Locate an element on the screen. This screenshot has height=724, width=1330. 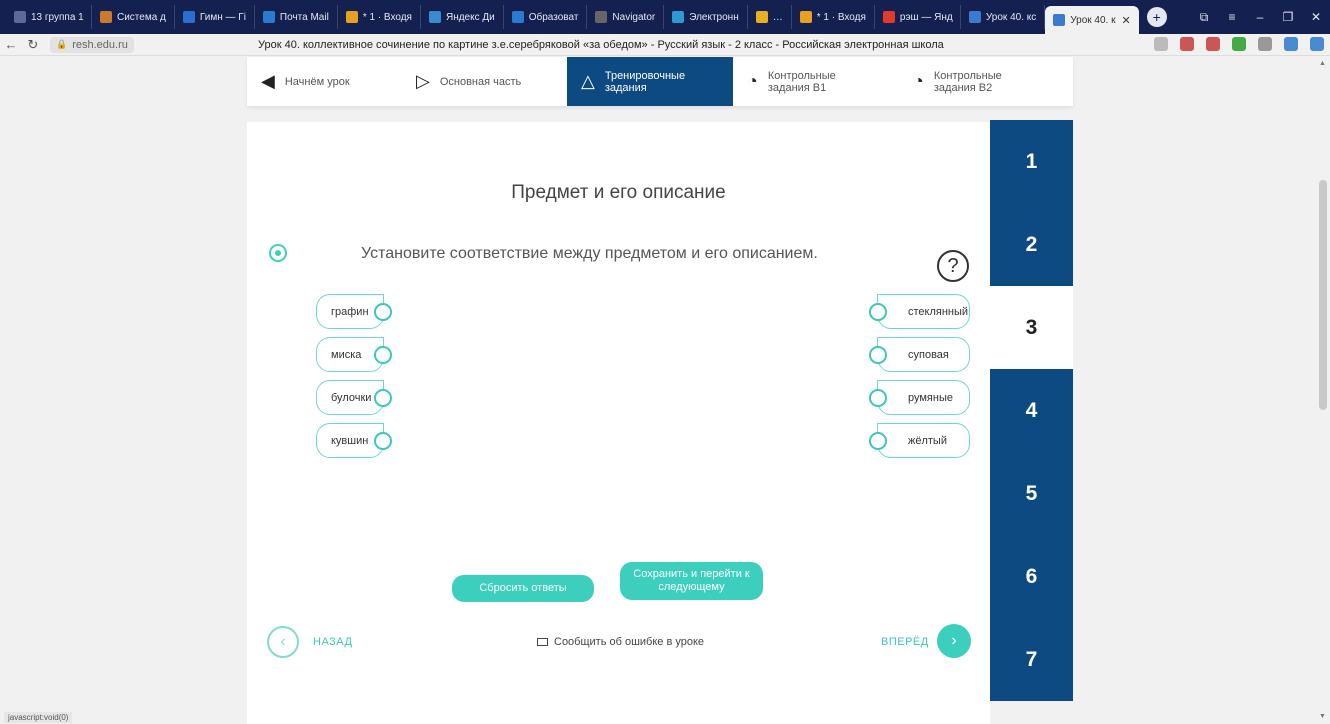
scrollbar-thumb is located at coordinates (1323, 295).